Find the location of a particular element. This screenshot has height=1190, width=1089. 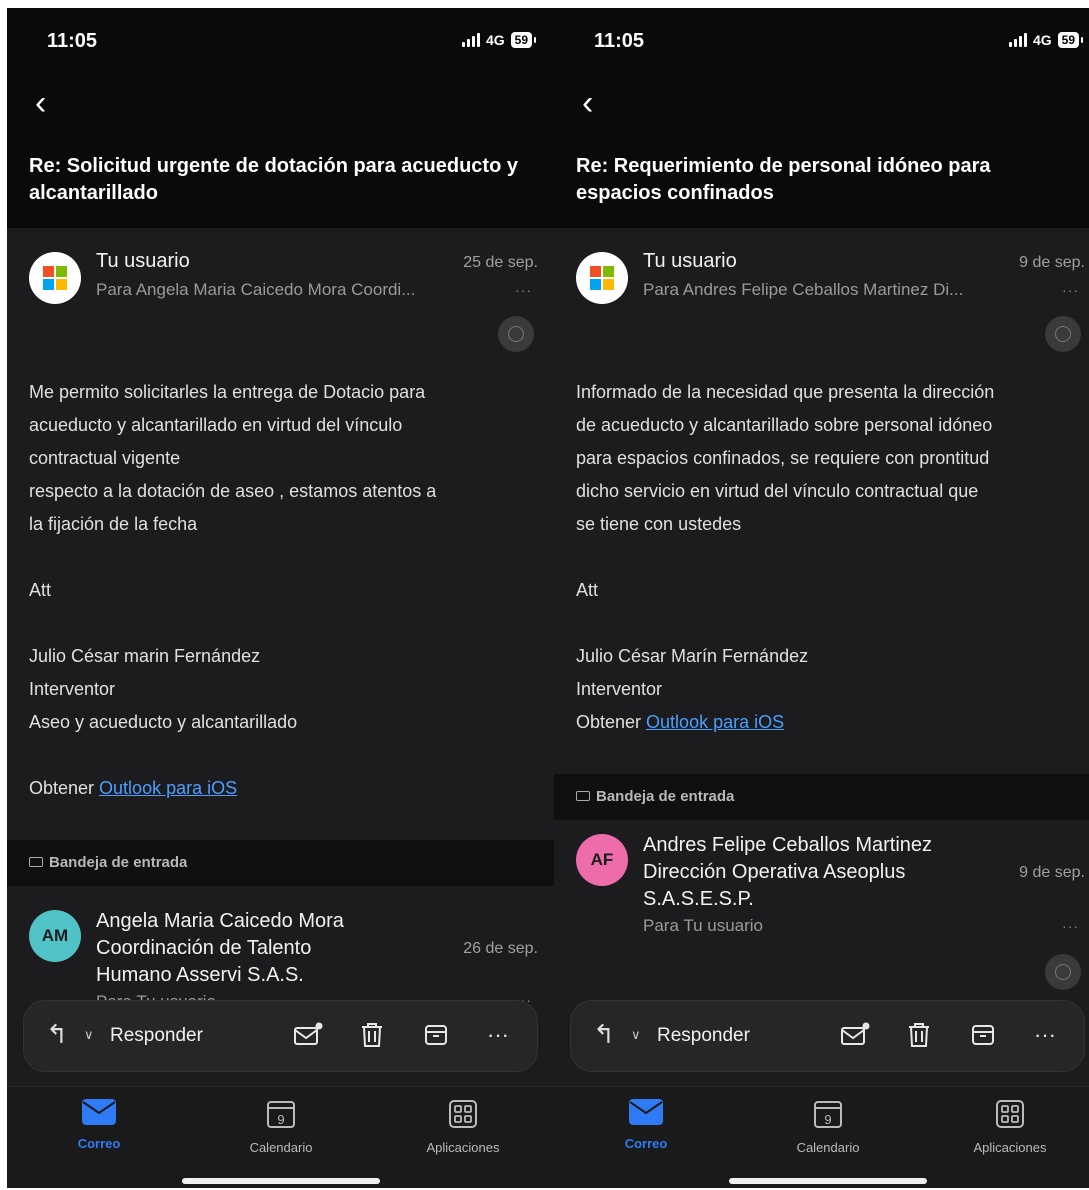

body-line: la fijación de la fecha is located at coordinates (113, 524).